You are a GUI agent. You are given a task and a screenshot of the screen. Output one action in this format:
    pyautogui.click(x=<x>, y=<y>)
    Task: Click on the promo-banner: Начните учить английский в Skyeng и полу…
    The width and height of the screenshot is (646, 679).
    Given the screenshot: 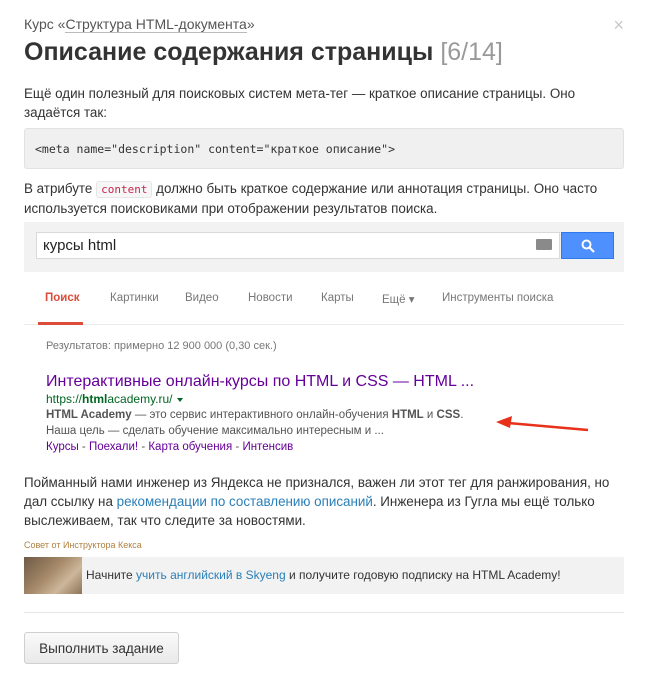 What is the action you would take?
    pyautogui.click(x=324, y=575)
    